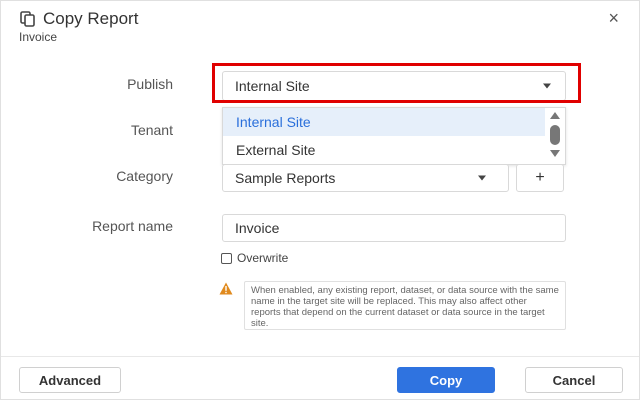 This screenshot has height=401, width=640. Describe the element at coordinates (555, 153) in the screenshot. I see `scroll-down-icon` at that location.